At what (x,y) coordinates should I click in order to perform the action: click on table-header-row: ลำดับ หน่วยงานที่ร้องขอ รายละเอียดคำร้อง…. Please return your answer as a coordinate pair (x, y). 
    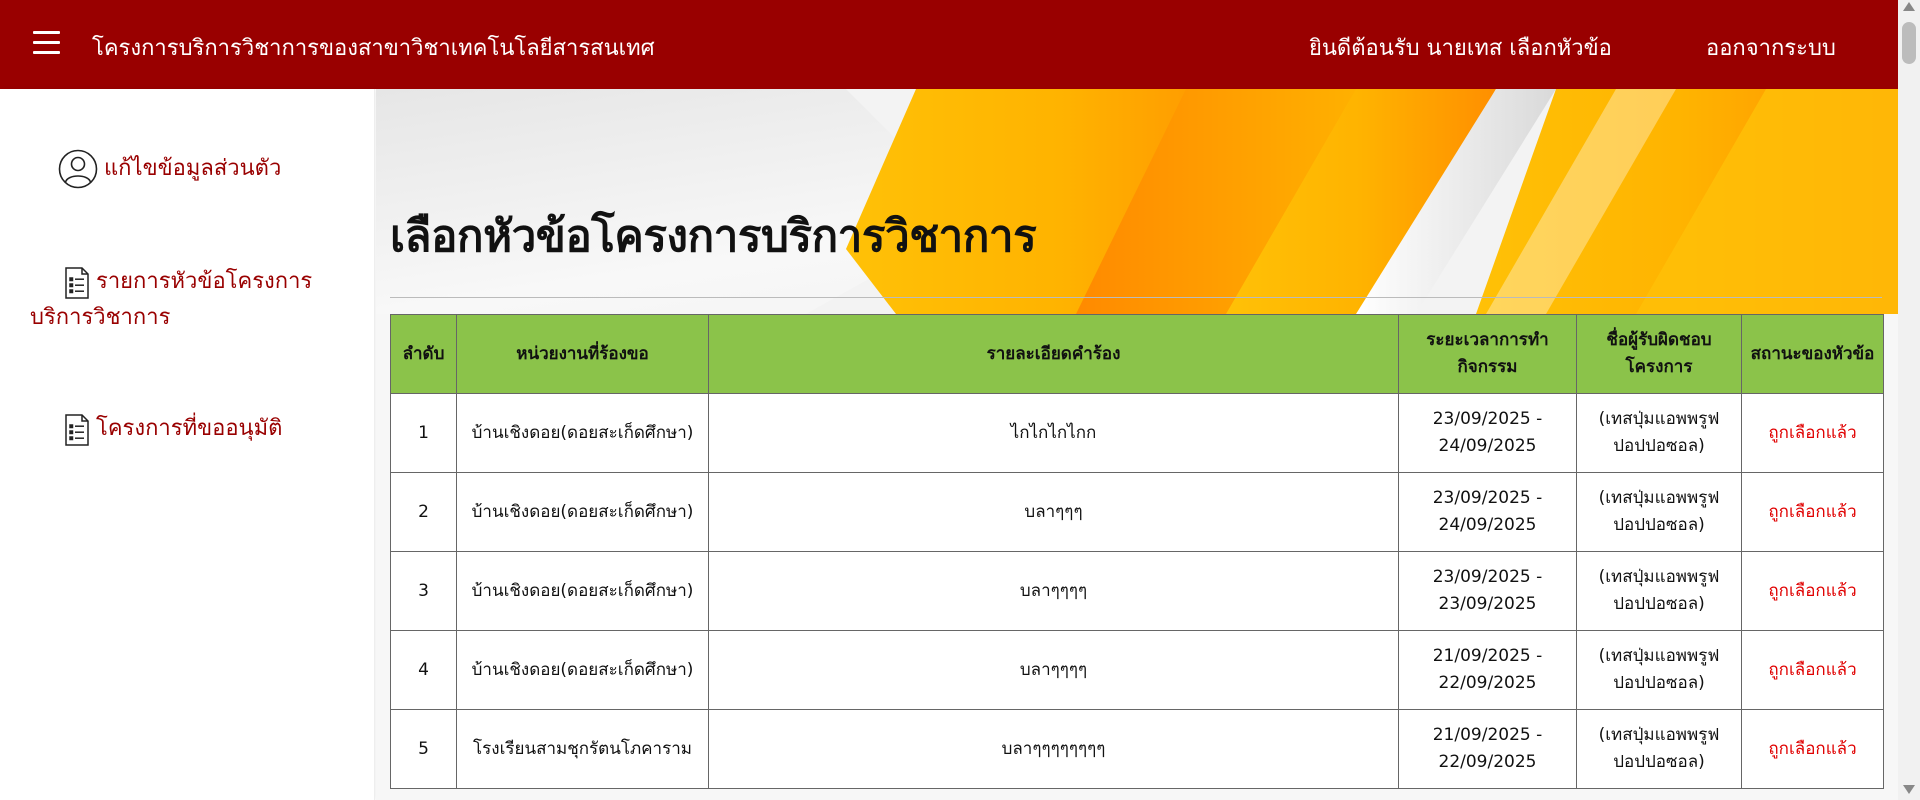
    Looking at the image, I should click on (1137, 354).